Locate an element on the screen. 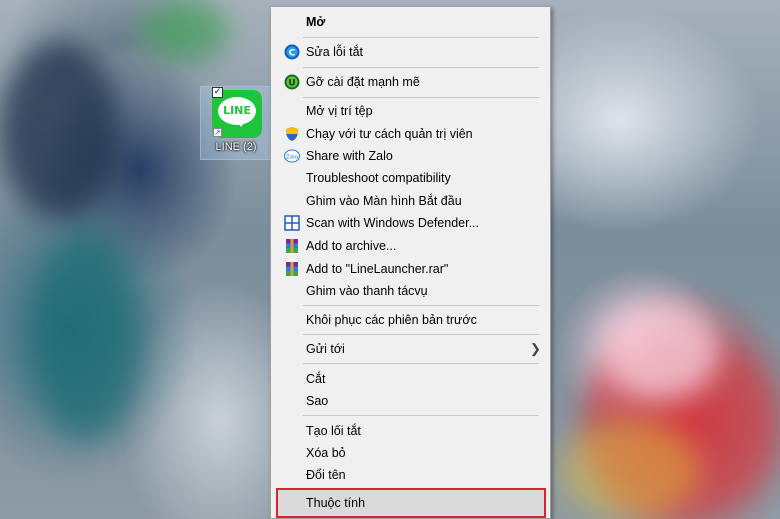  chevron-right-icon: ❯ is located at coordinates (535, 348).